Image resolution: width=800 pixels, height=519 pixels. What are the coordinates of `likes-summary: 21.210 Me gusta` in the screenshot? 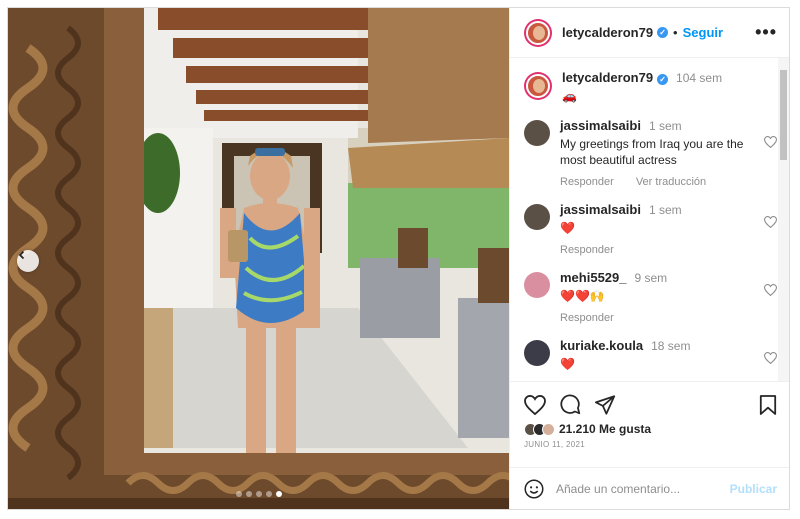 It's located at (649, 425).